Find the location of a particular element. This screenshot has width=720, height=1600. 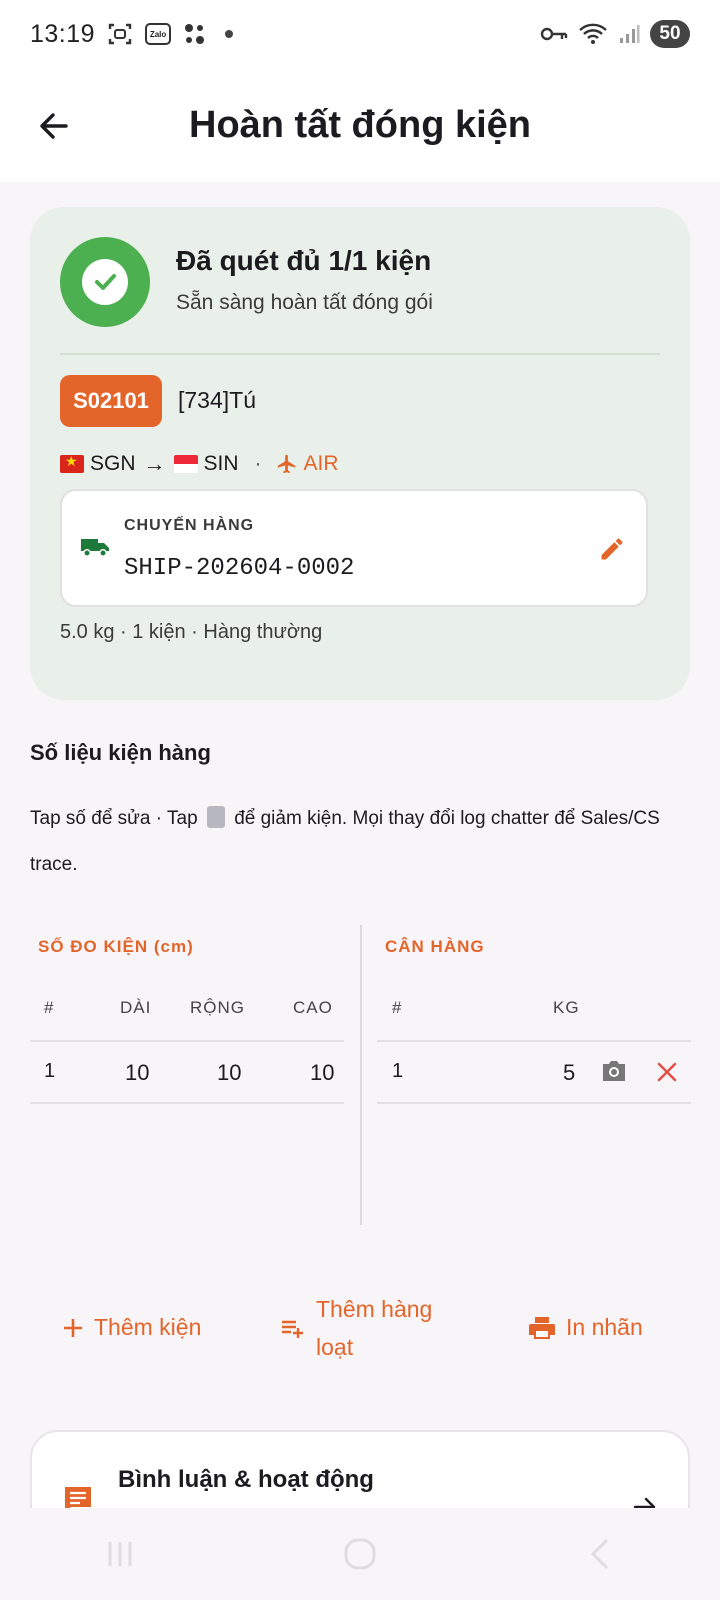

dim-length-value: 10 is located at coordinates (137, 1073).